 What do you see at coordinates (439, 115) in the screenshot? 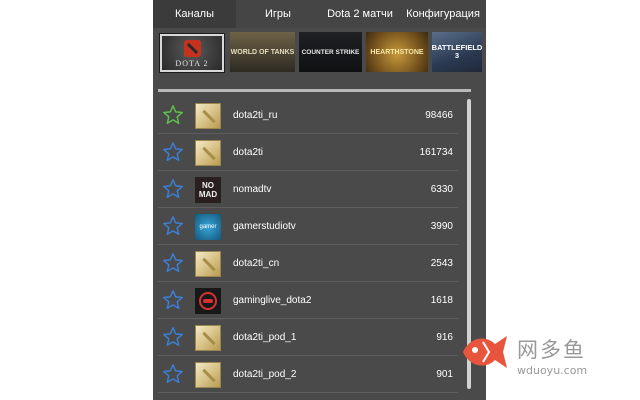
I see `viewer-count: 98466` at bounding box center [439, 115].